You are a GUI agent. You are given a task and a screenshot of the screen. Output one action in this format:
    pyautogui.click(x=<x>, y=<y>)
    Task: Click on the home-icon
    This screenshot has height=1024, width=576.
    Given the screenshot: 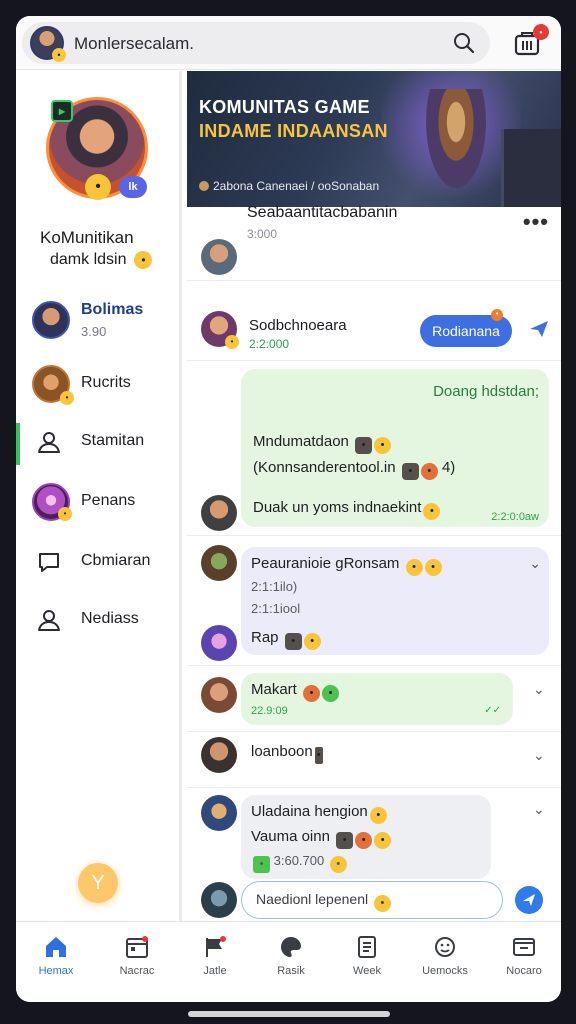 What is the action you would take?
    pyautogui.click(x=56, y=947)
    